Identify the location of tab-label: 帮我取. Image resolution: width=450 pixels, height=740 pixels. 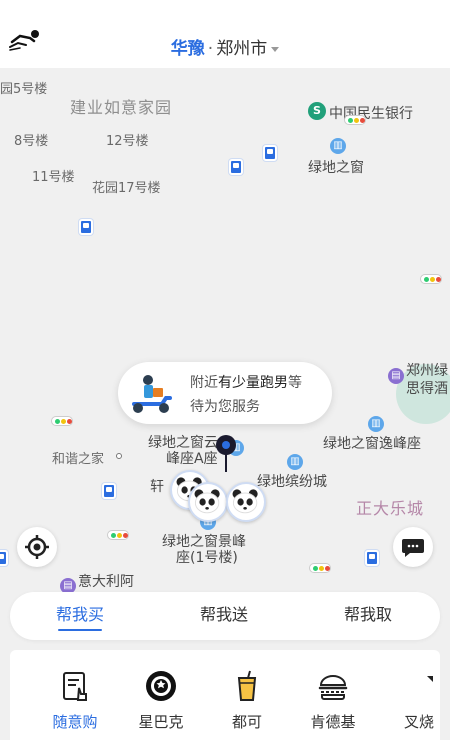
(367, 614).